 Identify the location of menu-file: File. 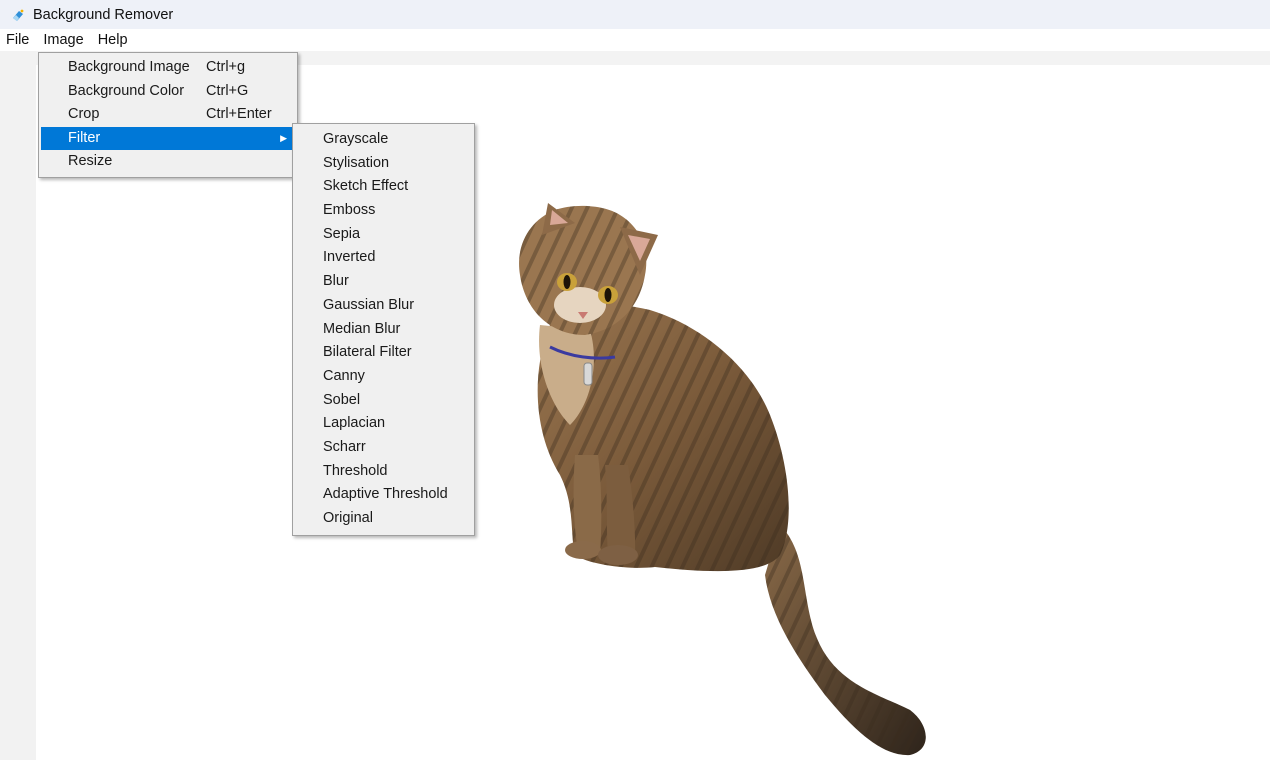
(18, 40).